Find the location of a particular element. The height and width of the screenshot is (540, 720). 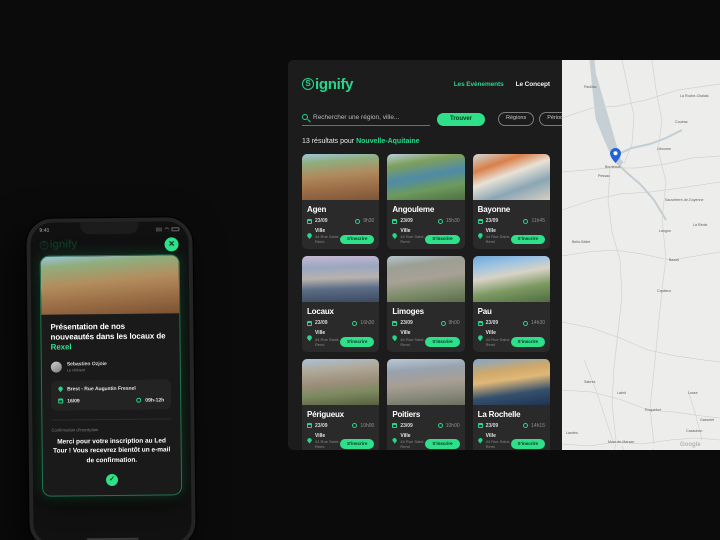

map-label: Cazaubon is located at coordinates (694, 431).